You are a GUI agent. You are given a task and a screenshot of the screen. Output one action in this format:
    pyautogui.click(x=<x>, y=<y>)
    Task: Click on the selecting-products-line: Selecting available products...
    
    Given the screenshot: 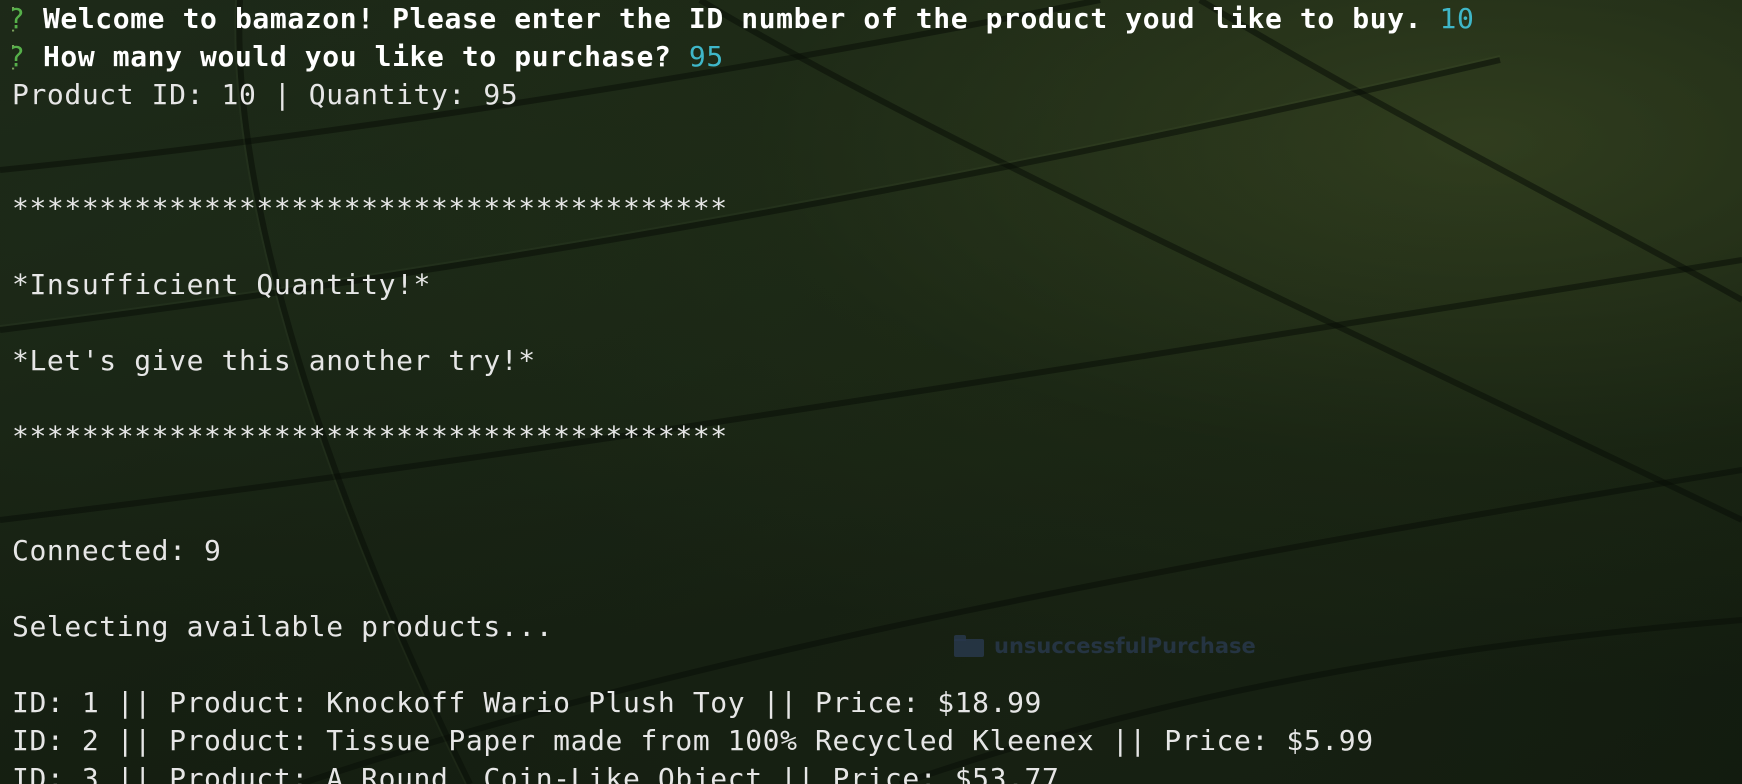 What is the action you would take?
    pyautogui.click(x=283, y=626)
    